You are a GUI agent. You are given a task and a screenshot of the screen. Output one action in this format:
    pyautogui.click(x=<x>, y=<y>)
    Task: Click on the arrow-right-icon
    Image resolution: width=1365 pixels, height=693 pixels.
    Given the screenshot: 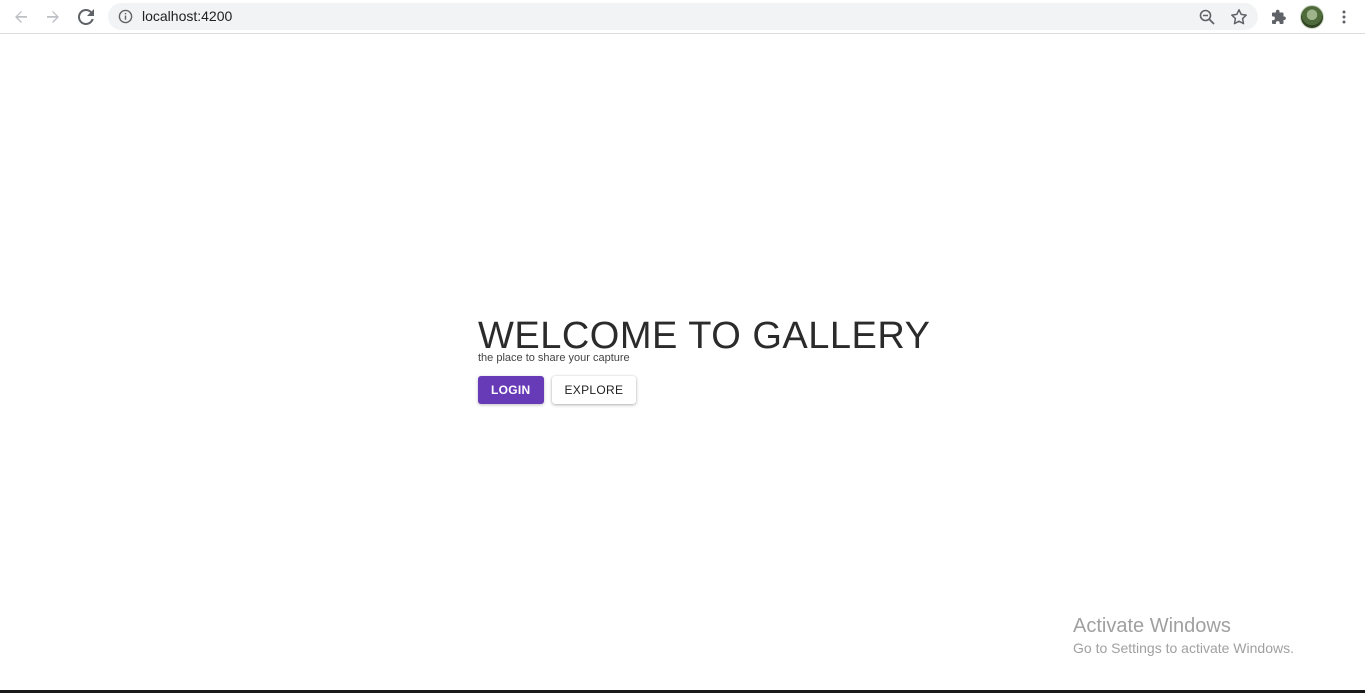 What is the action you would take?
    pyautogui.click(x=53, y=17)
    